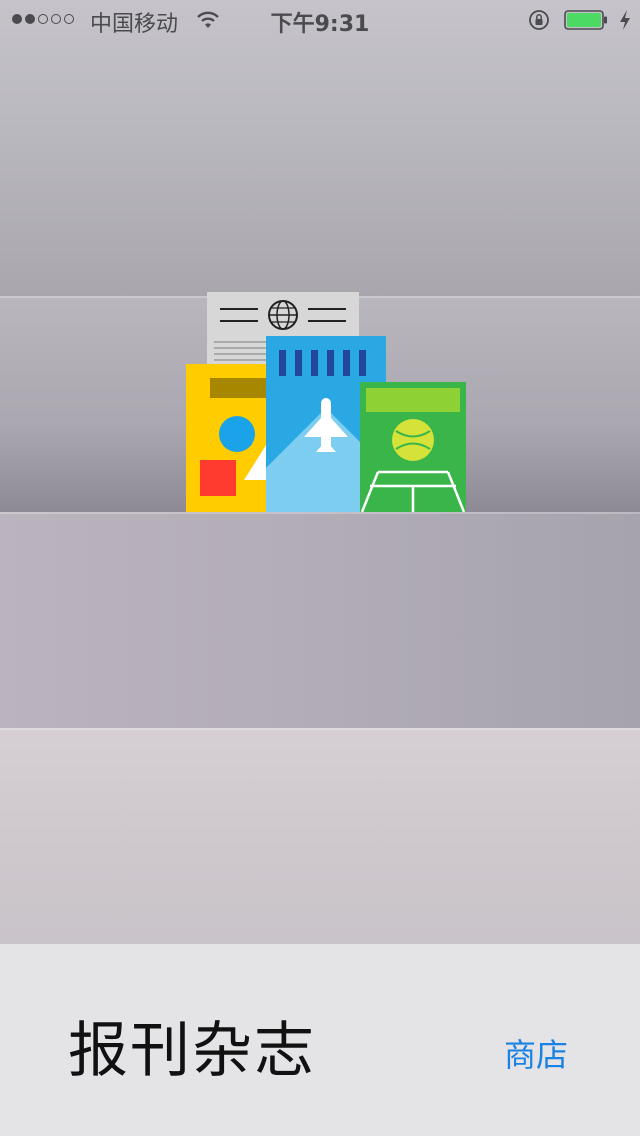 The image size is (640, 1136). I want to click on newsstand-magazines-icon, so click(326, 402).